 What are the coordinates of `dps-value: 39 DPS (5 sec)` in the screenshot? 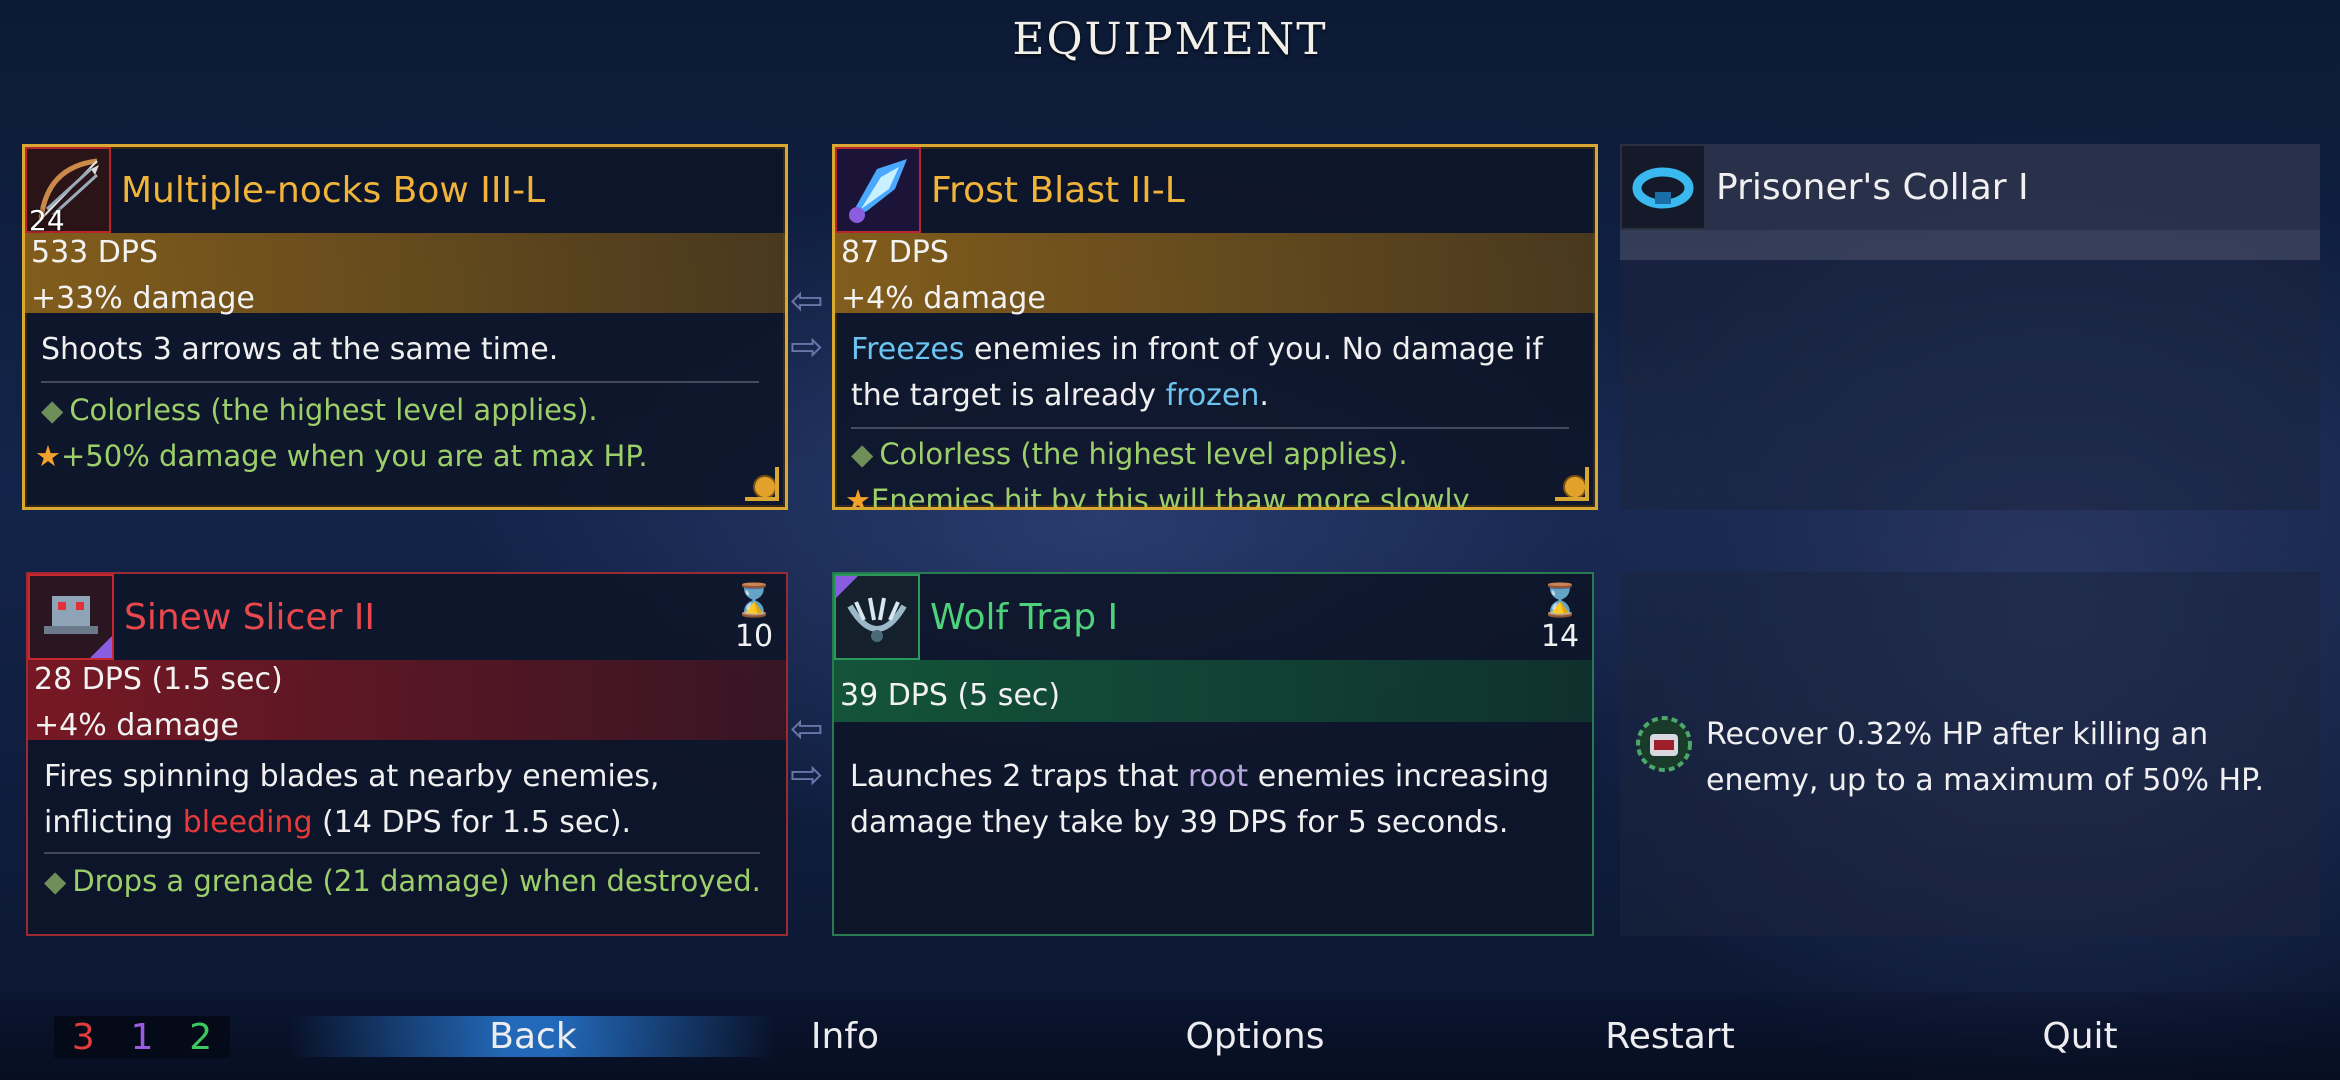 It's located at (950, 695).